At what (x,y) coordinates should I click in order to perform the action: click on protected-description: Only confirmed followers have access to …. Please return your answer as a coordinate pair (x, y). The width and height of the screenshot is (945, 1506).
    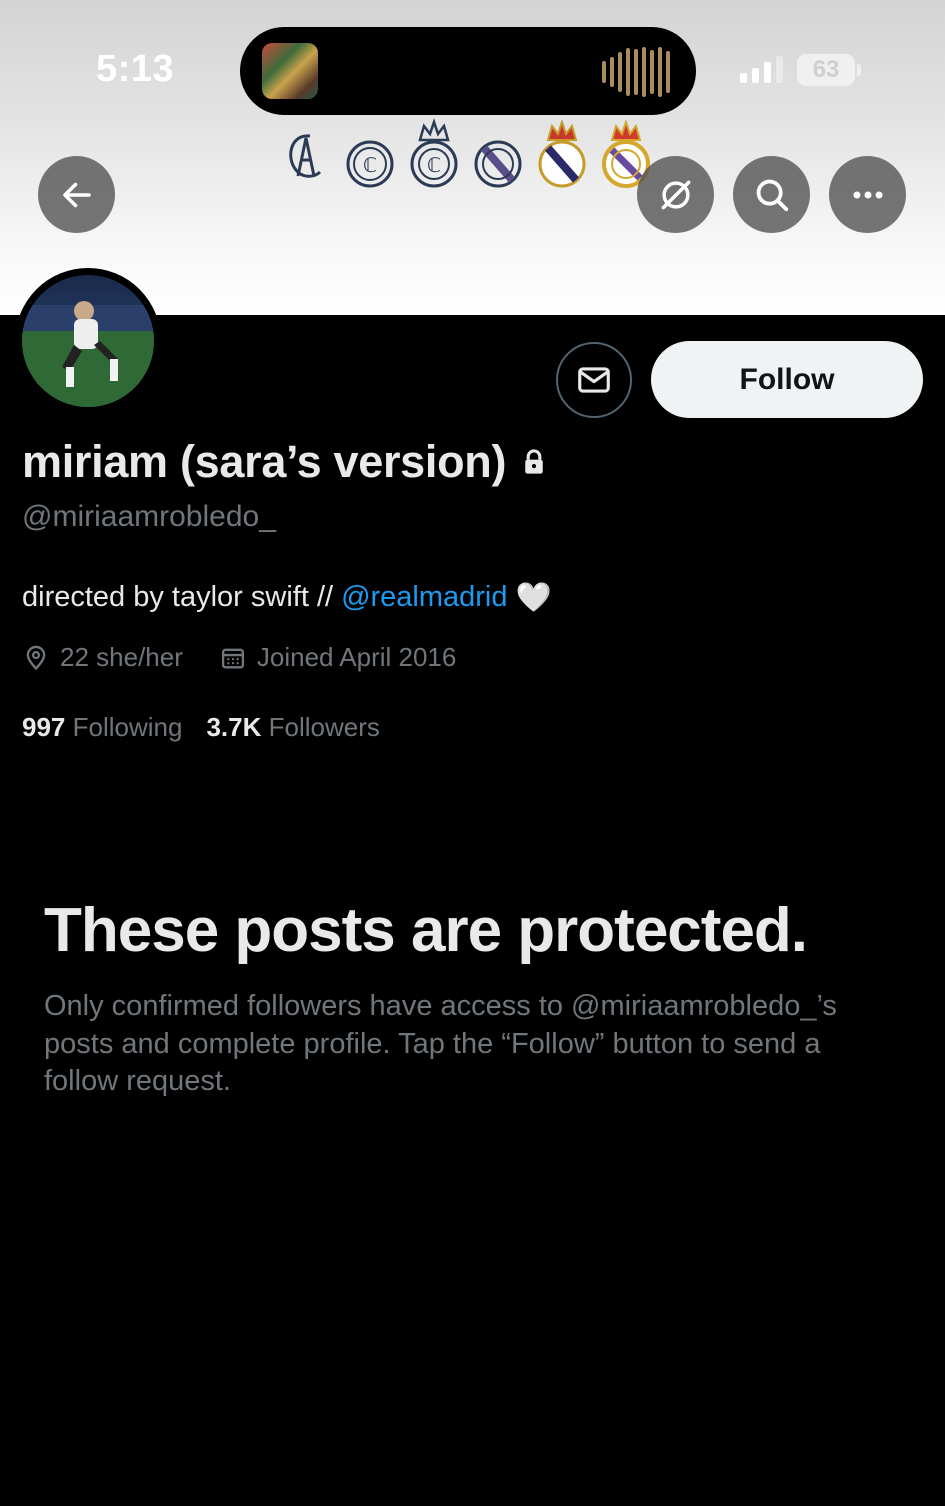
    Looking at the image, I should click on (440, 1043).